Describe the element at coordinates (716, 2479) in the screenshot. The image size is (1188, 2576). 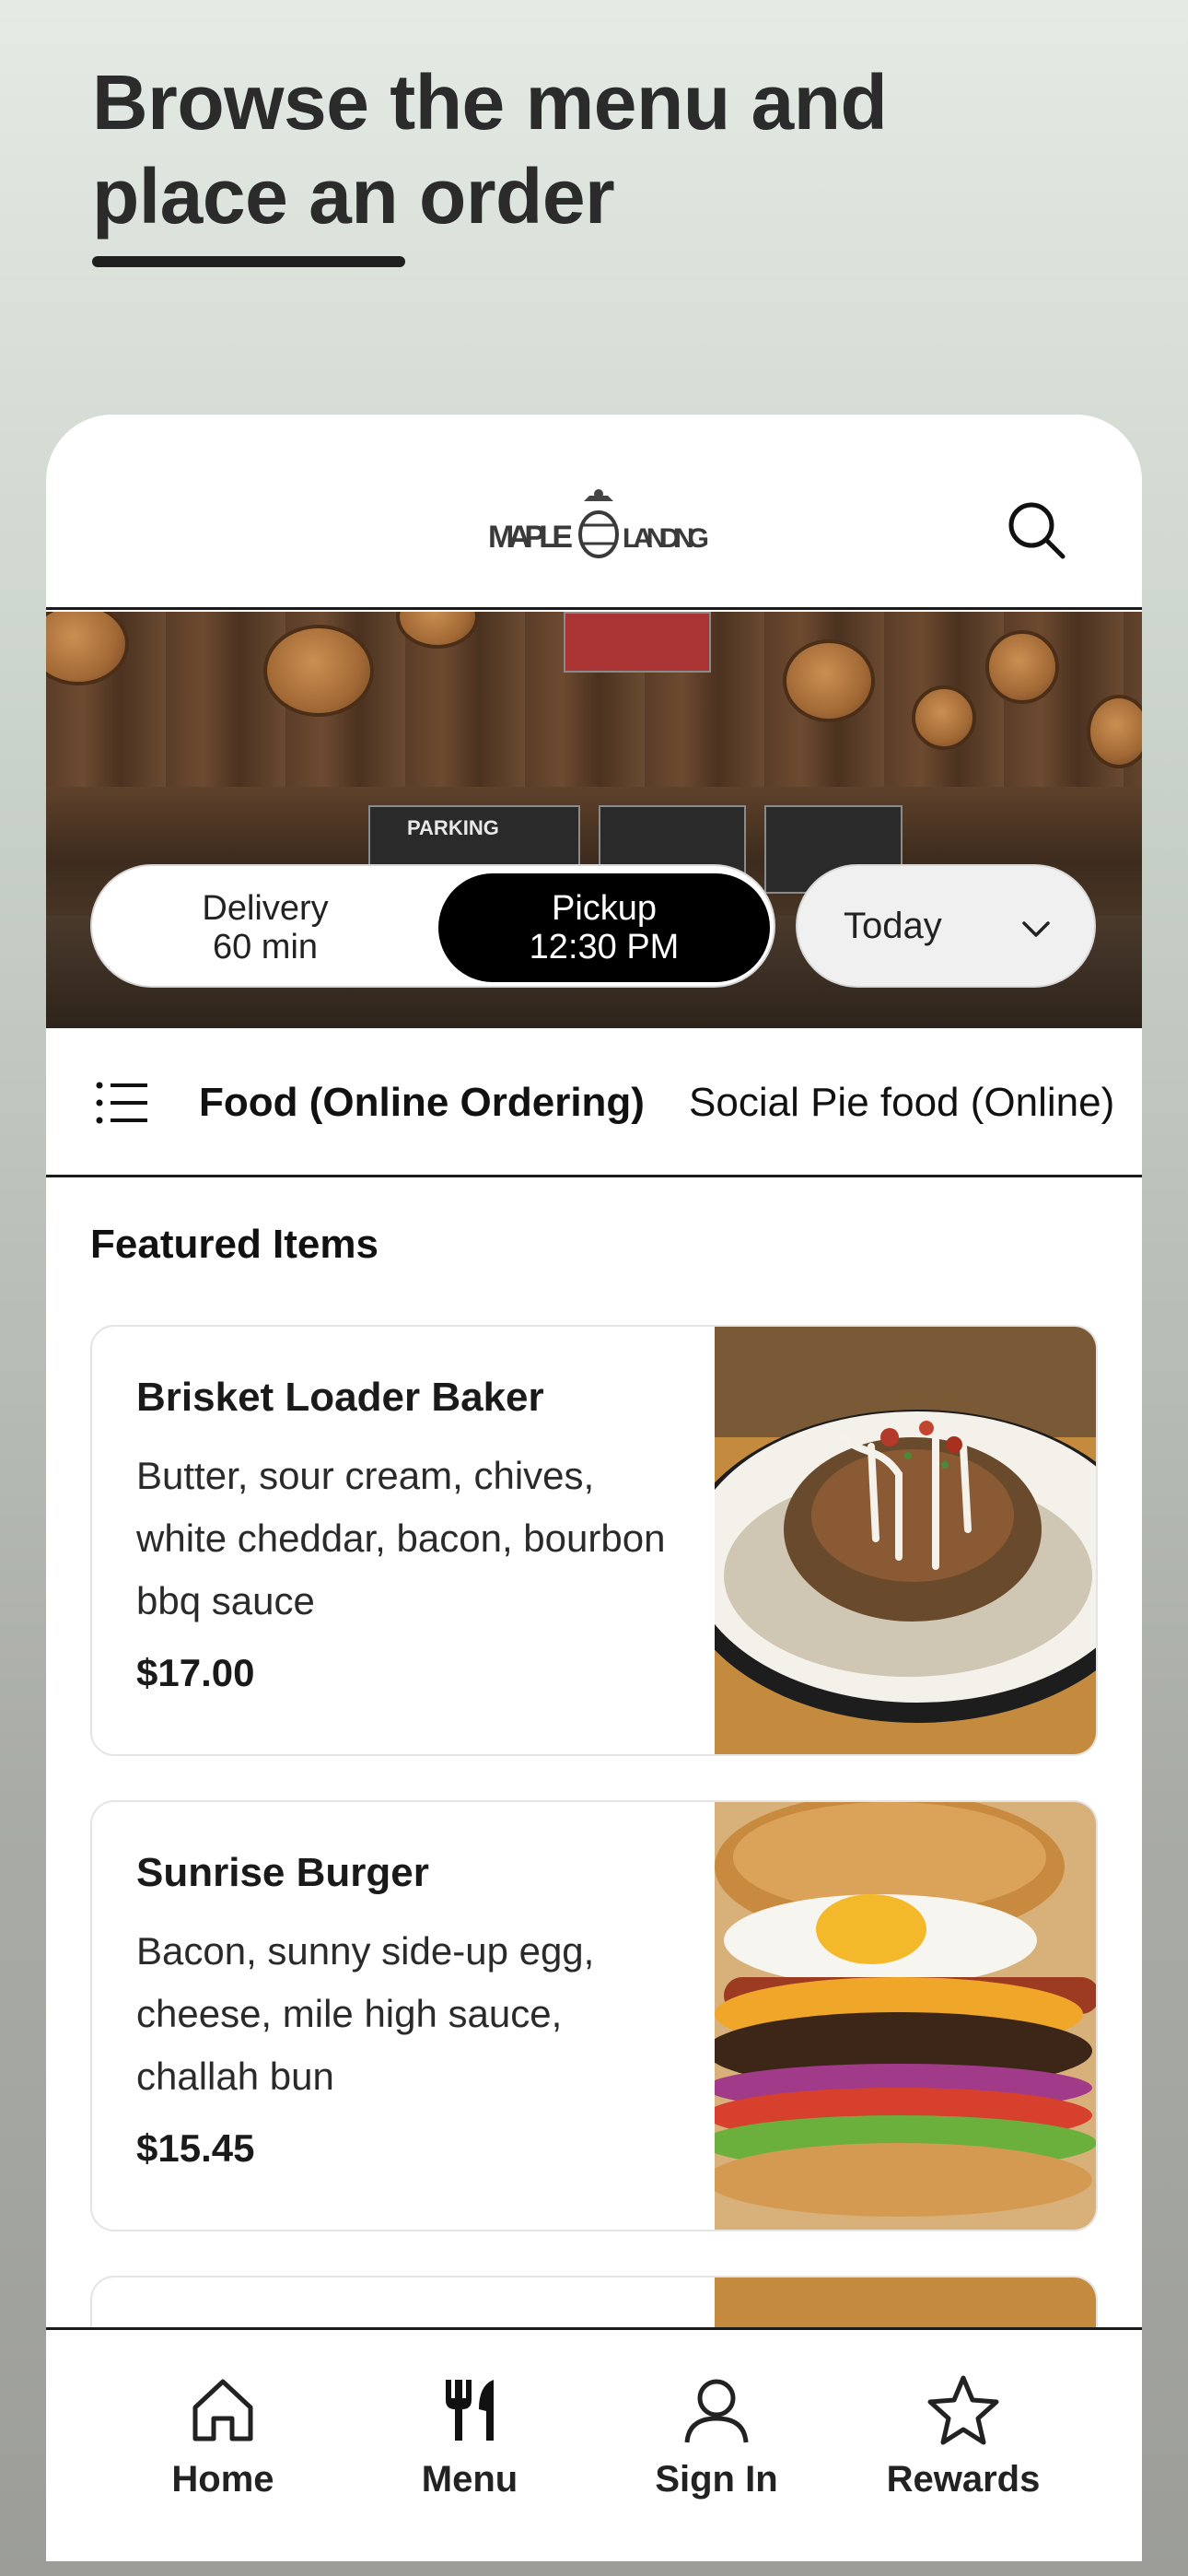
I see `nav-sign-in-label: Sign In` at that location.